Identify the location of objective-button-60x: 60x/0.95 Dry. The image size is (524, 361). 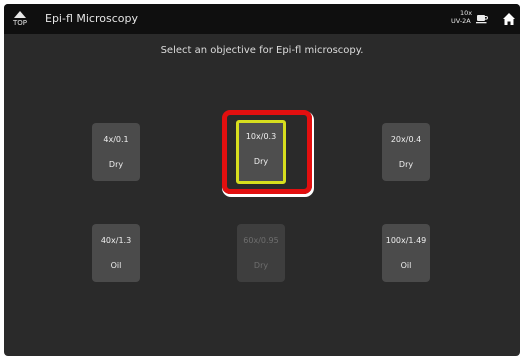
(261, 253).